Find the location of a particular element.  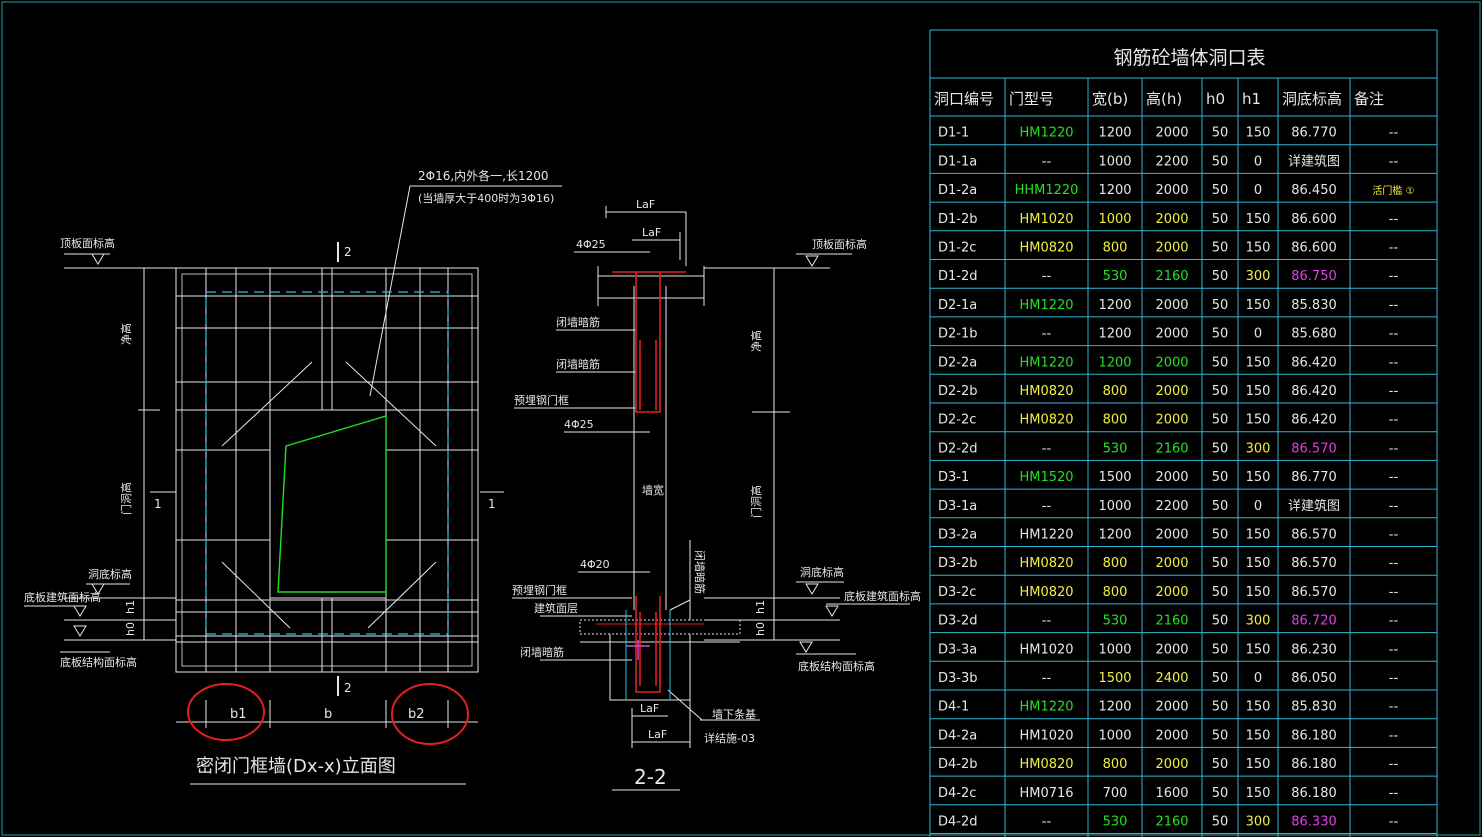

section-label-vertical: 闭墙暗筋 is located at coordinates (700, 572).